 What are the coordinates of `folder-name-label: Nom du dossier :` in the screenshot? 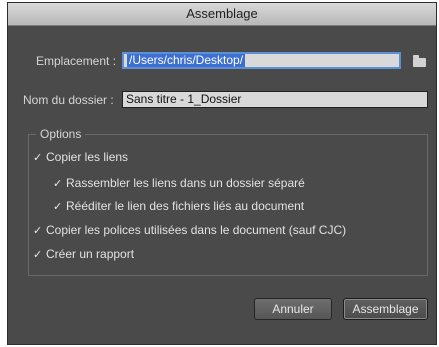 It's located at (68, 100).